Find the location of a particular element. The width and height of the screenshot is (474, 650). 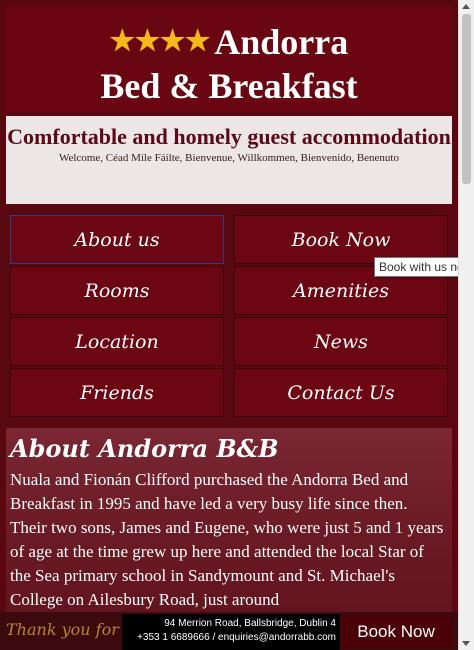

scroll-thumb is located at coordinates (466, 99).